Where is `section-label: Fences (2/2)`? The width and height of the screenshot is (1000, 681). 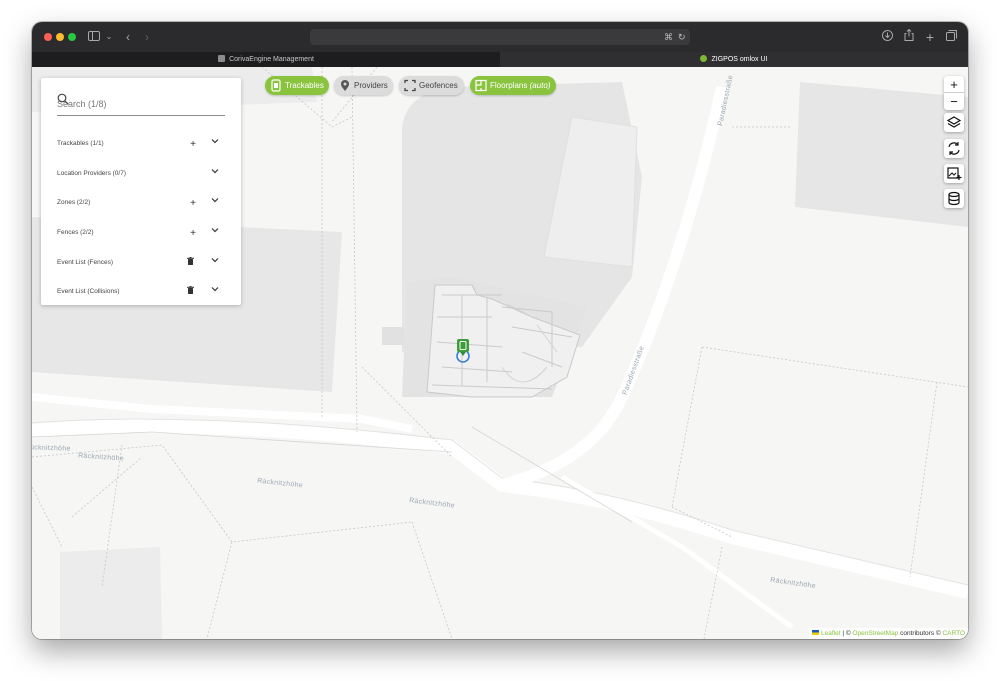 section-label: Fences (2/2) is located at coordinates (75, 232).